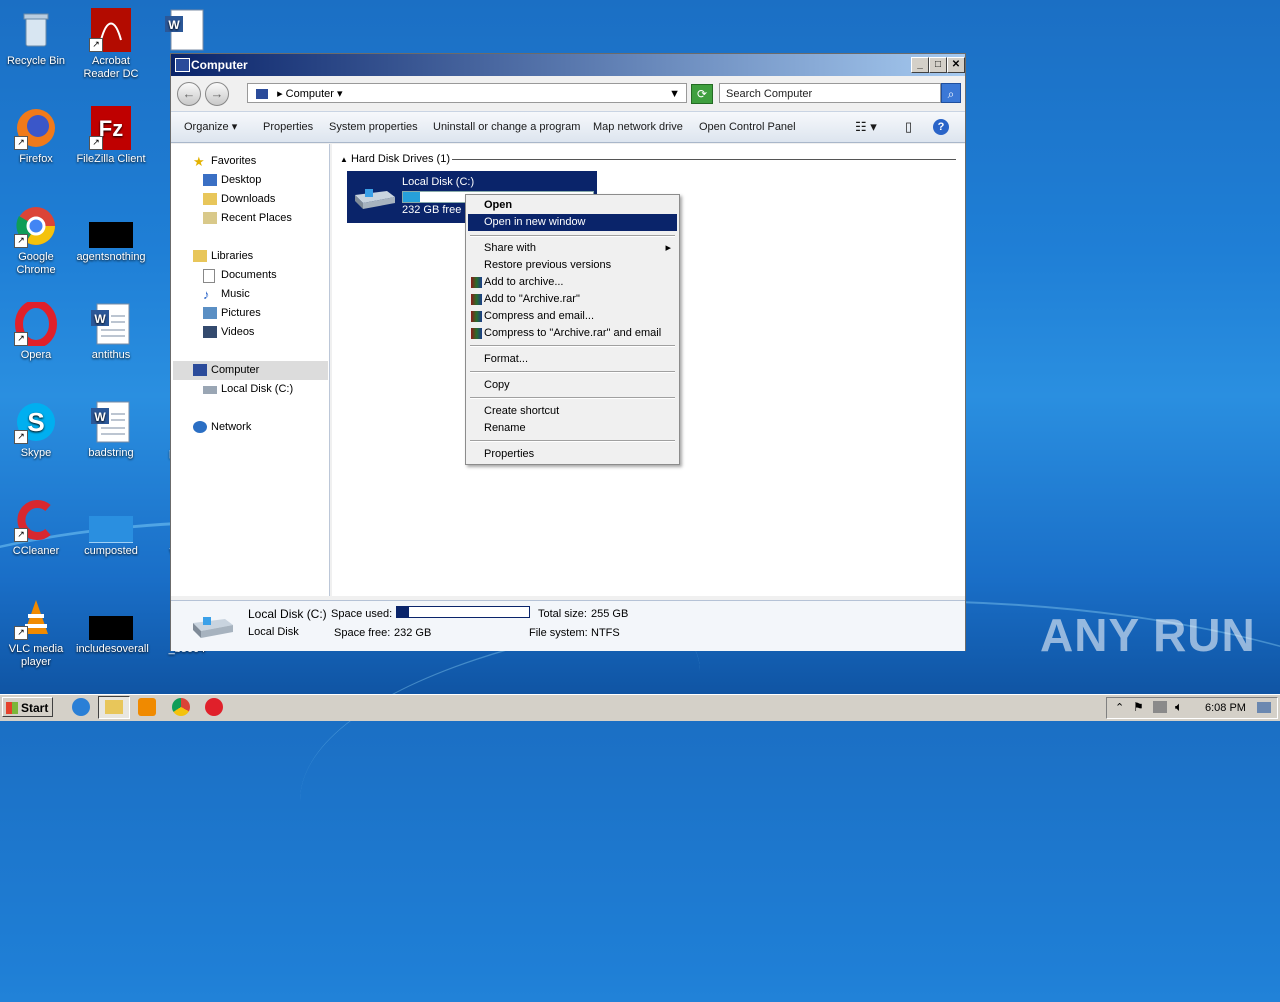 The image size is (1280, 1002). What do you see at coordinates (920, 65) in the screenshot?
I see `minimize-button: _` at bounding box center [920, 65].